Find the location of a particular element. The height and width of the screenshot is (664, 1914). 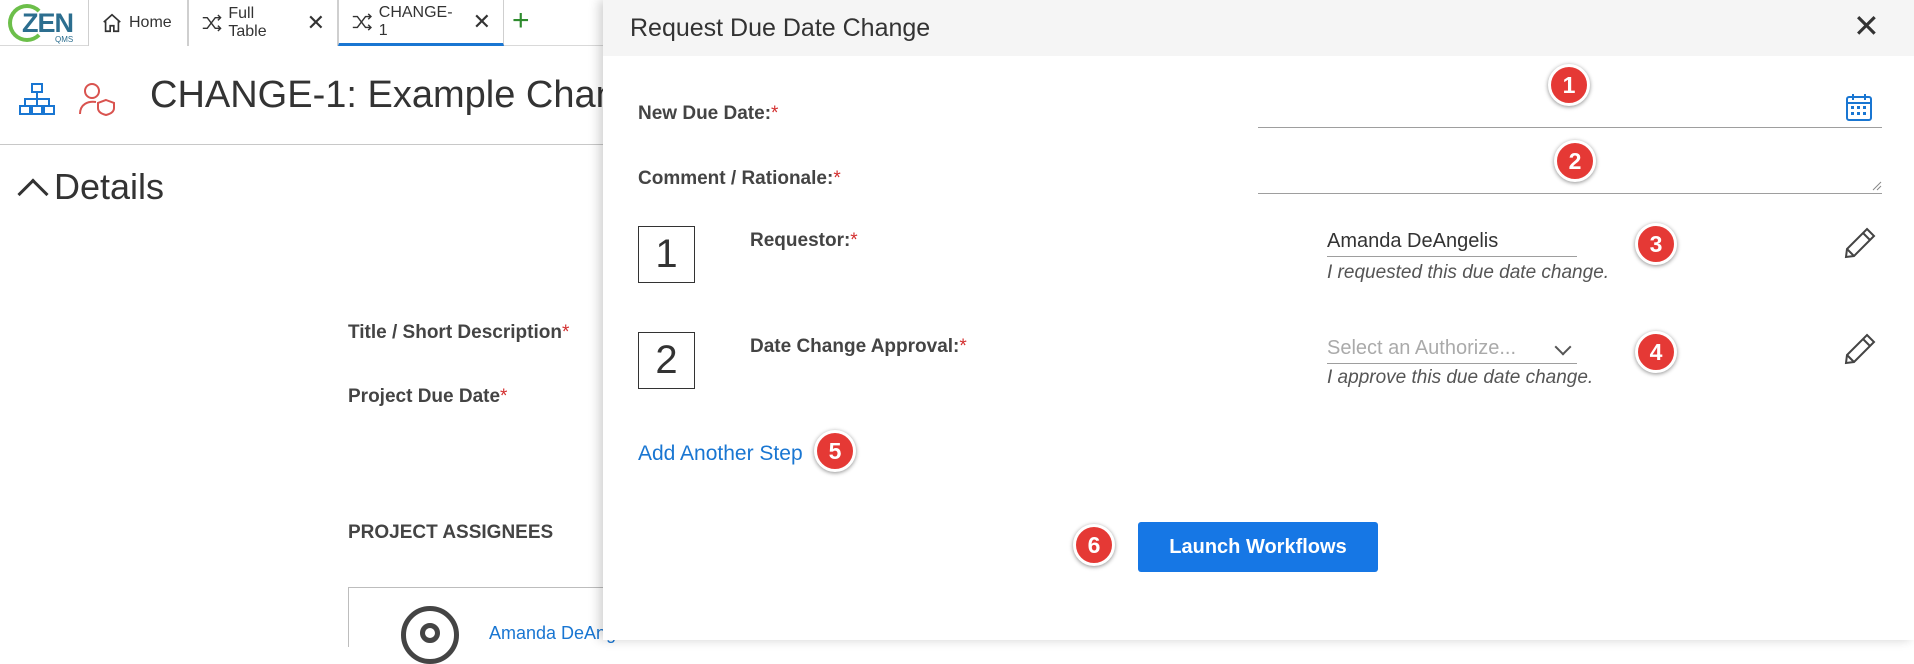

tab-change-1: CHANGE-1 ✕ is located at coordinates (421, 23).